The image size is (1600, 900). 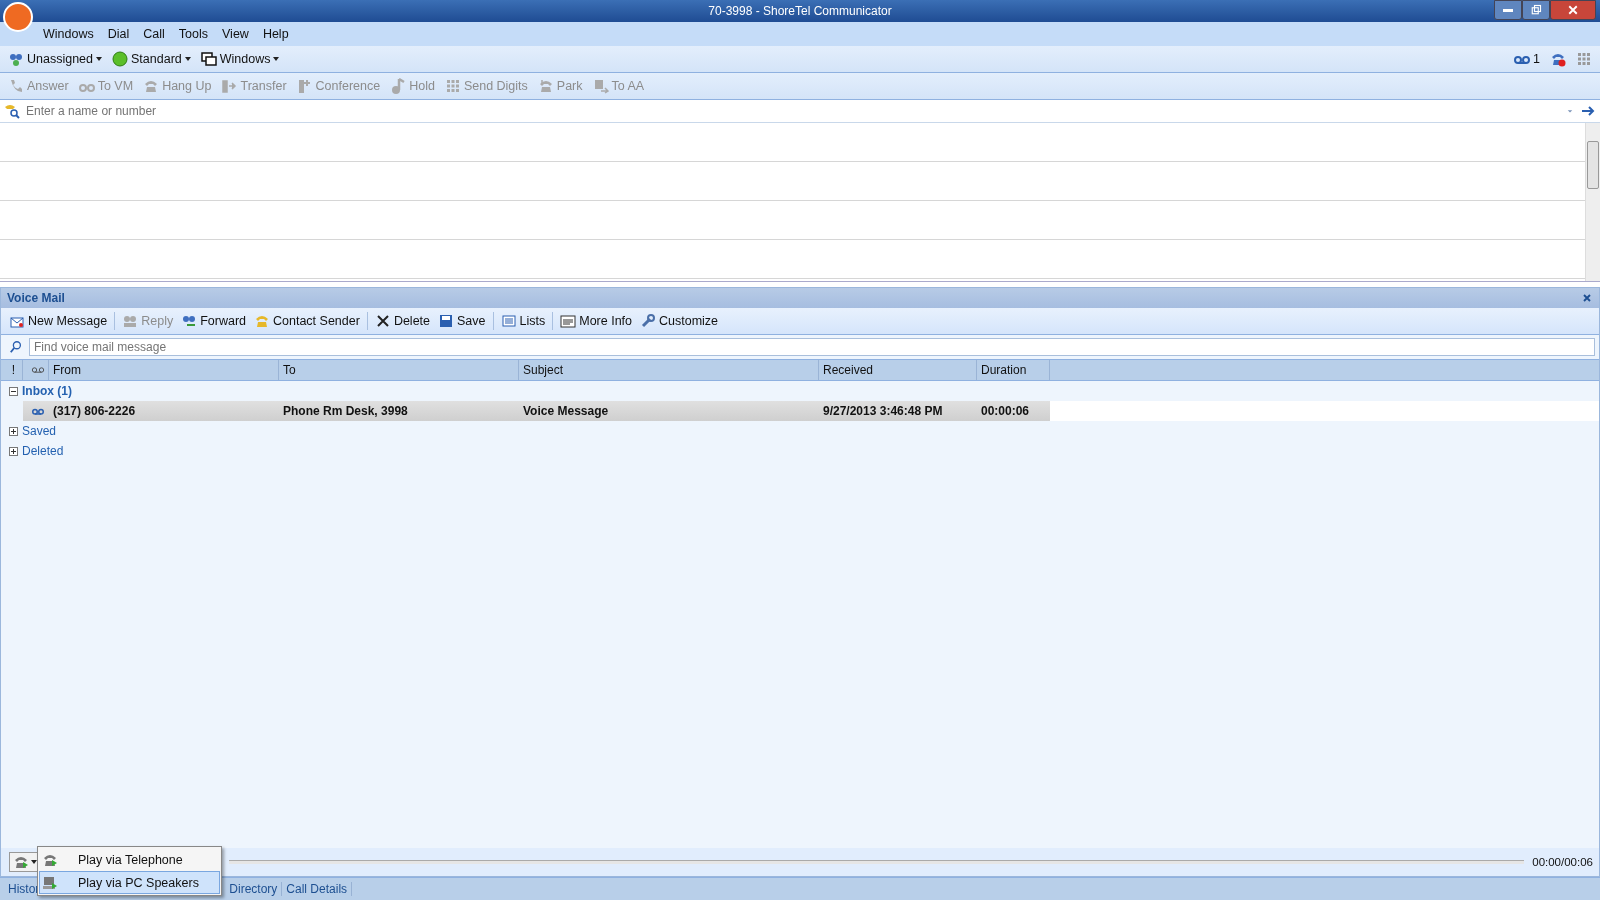 I want to click on minimize-icon, so click(x=1508, y=10).